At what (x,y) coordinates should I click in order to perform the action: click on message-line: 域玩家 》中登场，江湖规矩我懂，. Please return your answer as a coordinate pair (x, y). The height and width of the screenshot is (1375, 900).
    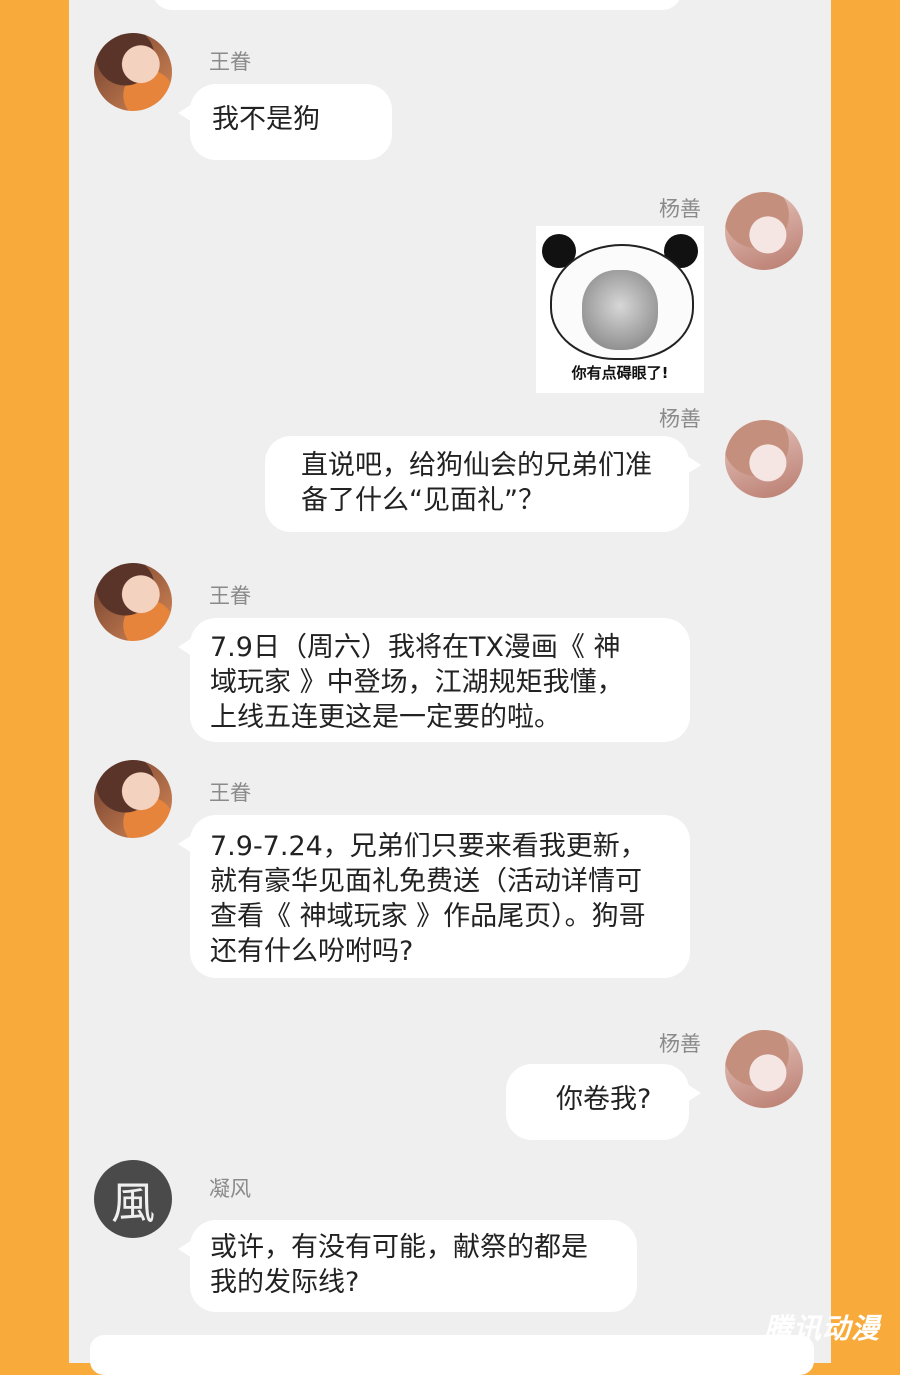
    Looking at the image, I should click on (417, 682).